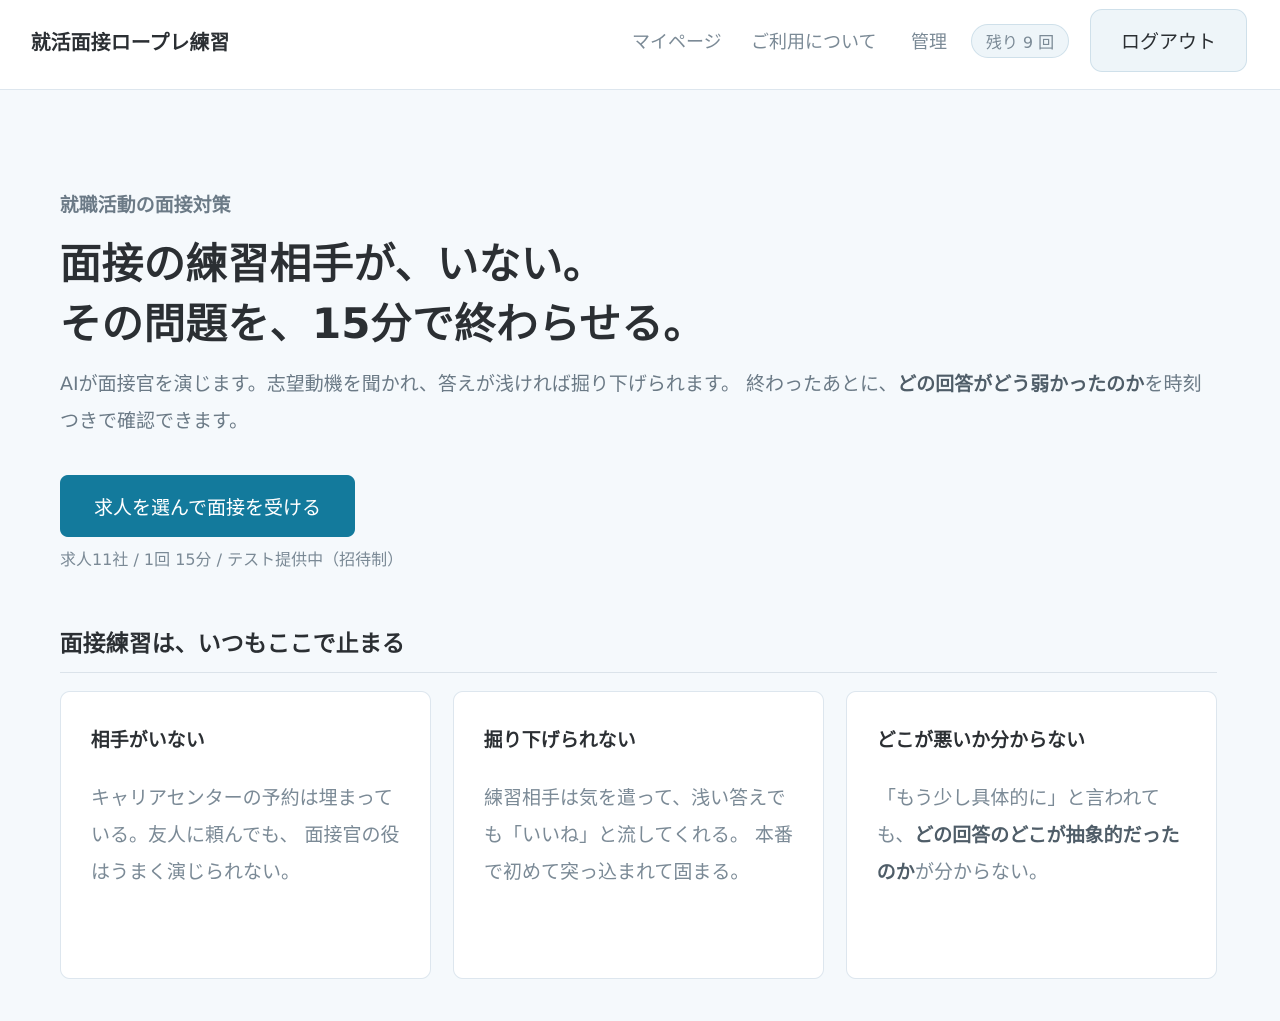 The width and height of the screenshot is (1280, 1021). What do you see at coordinates (383, 323) in the screenshot?
I see `hero-title-line-2: その問題を、15分で終わらせる。` at bounding box center [383, 323].